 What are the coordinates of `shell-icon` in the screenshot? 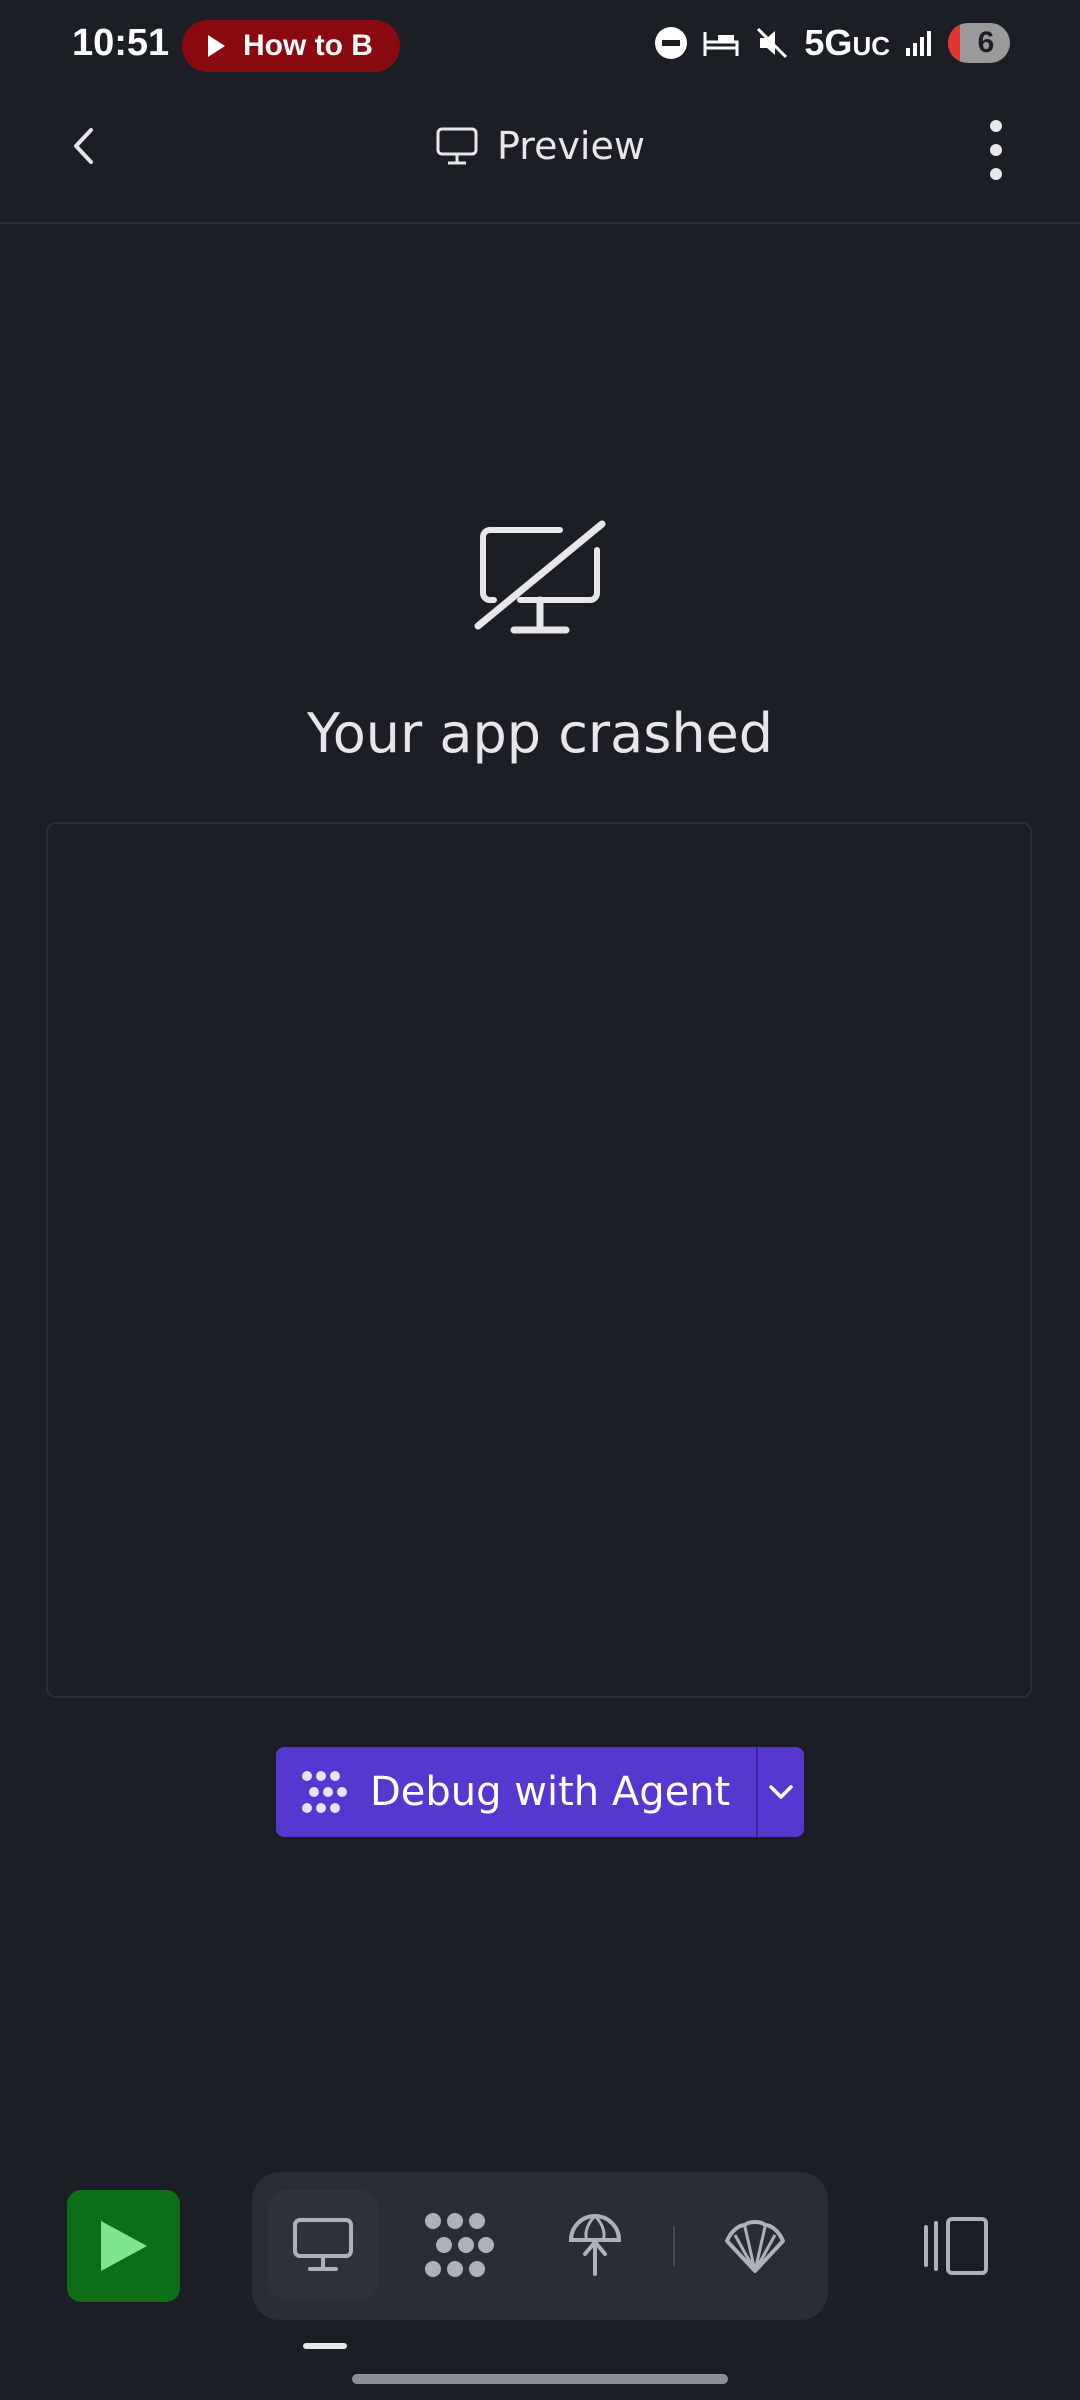 It's located at (755, 2246).